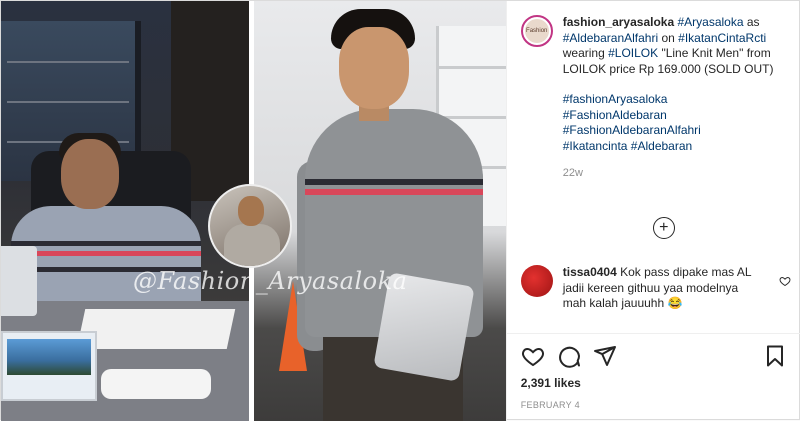 This screenshot has width=800, height=421. Describe the element at coordinates (668, 37) in the screenshot. I see `caption-fragment: on` at that location.